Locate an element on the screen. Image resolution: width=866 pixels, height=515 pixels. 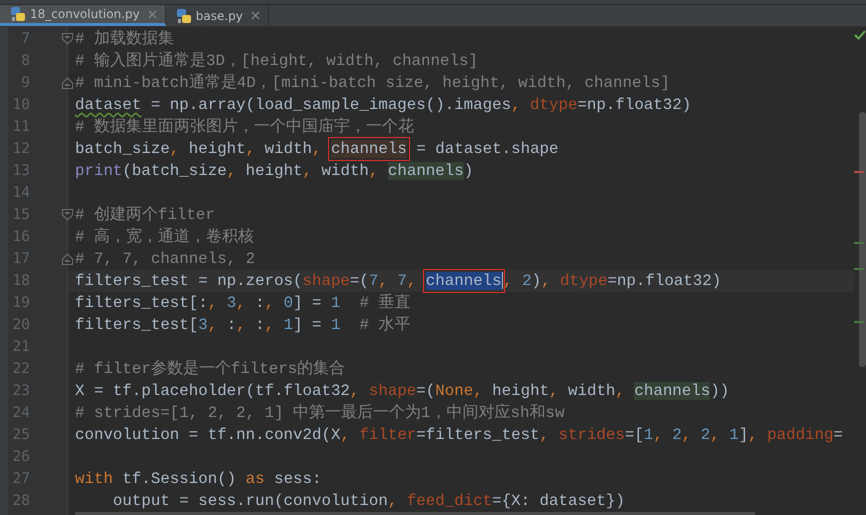
code-comment: # 创建两个filter is located at coordinates (145, 215).